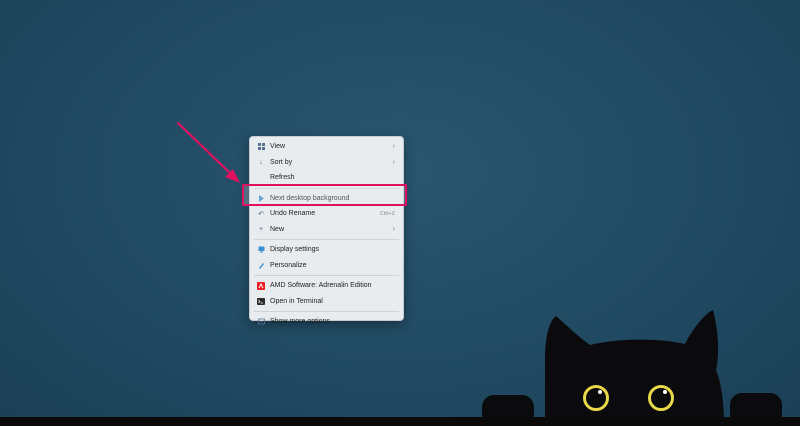  Describe the element at coordinates (632, 368) in the screenshot. I see `cat-wallpaper-illustration` at that location.